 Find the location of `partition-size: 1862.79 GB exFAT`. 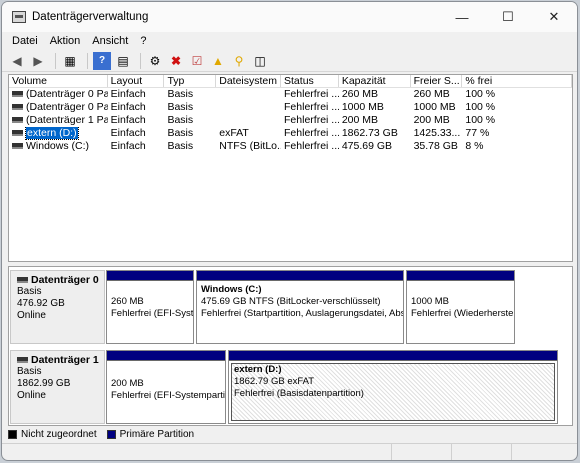

partition-size: 1862.79 GB exFAT is located at coordinates (274, 381).